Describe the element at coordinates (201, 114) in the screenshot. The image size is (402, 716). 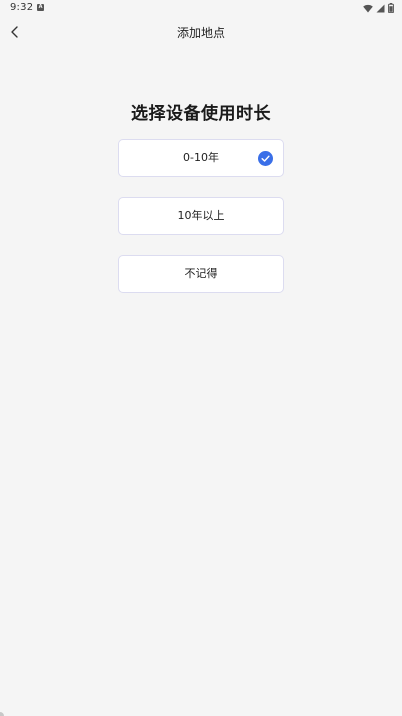
I see `question-heading: 选择设备使用时长` at that location.